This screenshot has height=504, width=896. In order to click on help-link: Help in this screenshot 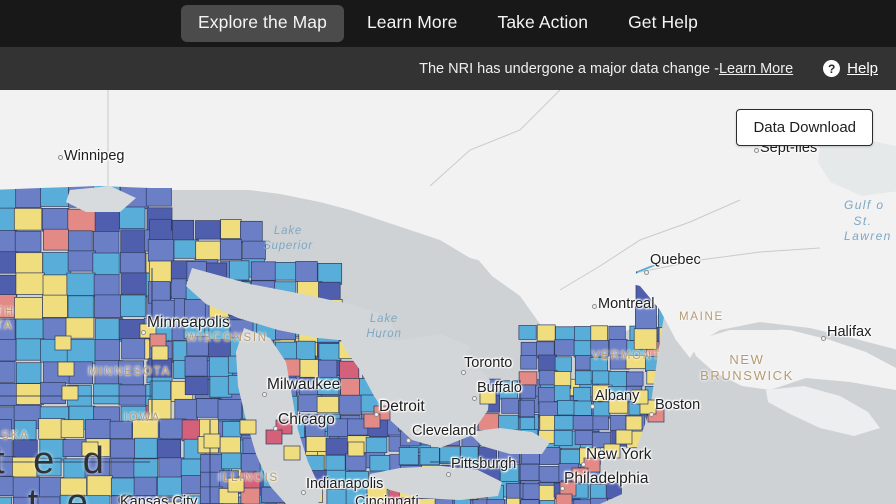, I will do `click(862, 68)`.